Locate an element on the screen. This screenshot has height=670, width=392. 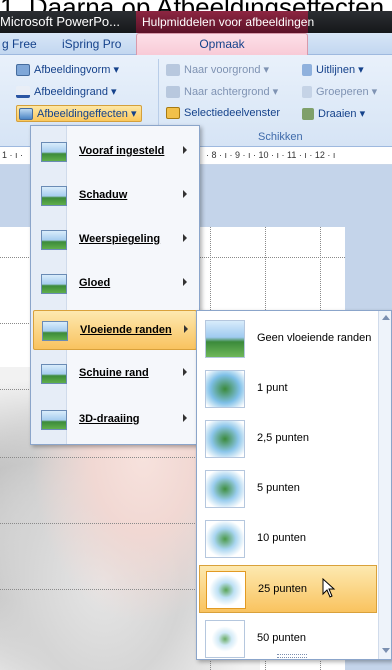
ruler-left-ticks: 1 · ı · is located at coordinates (13, 155).